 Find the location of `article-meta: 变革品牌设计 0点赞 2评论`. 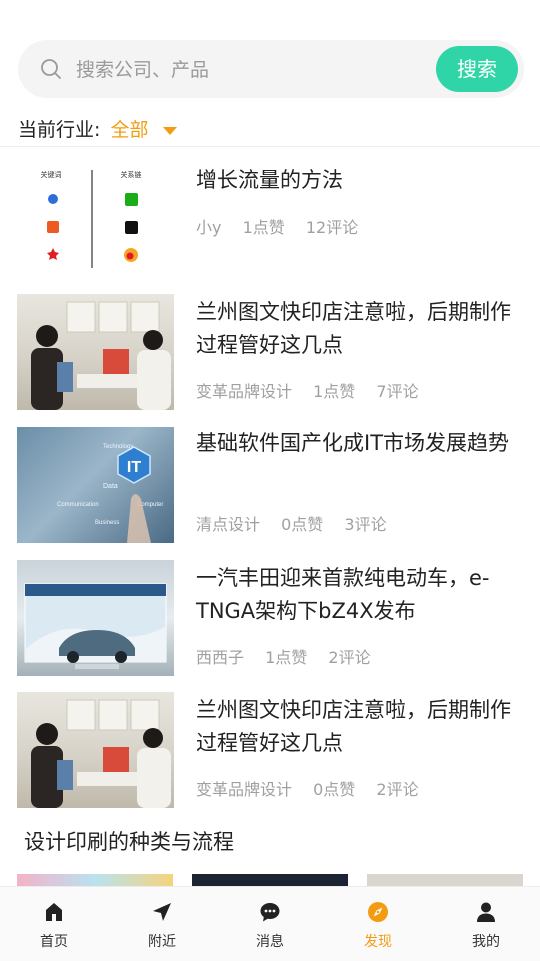

article-meta: 变革品牌设计 0点赞 2评论 is located at coordinates (315, 788).